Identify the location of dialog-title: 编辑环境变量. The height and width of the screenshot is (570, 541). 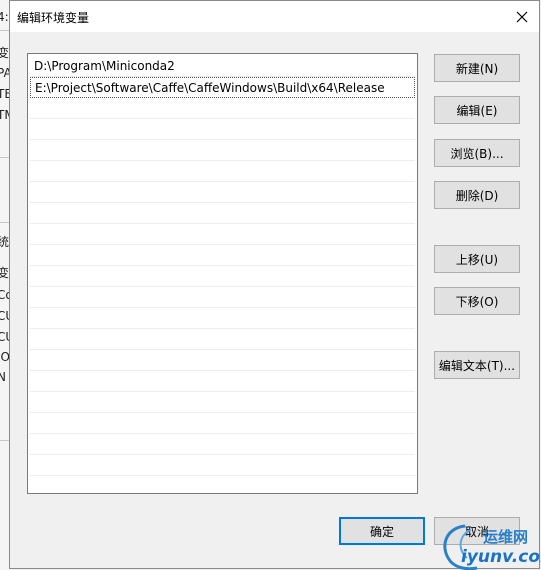
(53, 18).